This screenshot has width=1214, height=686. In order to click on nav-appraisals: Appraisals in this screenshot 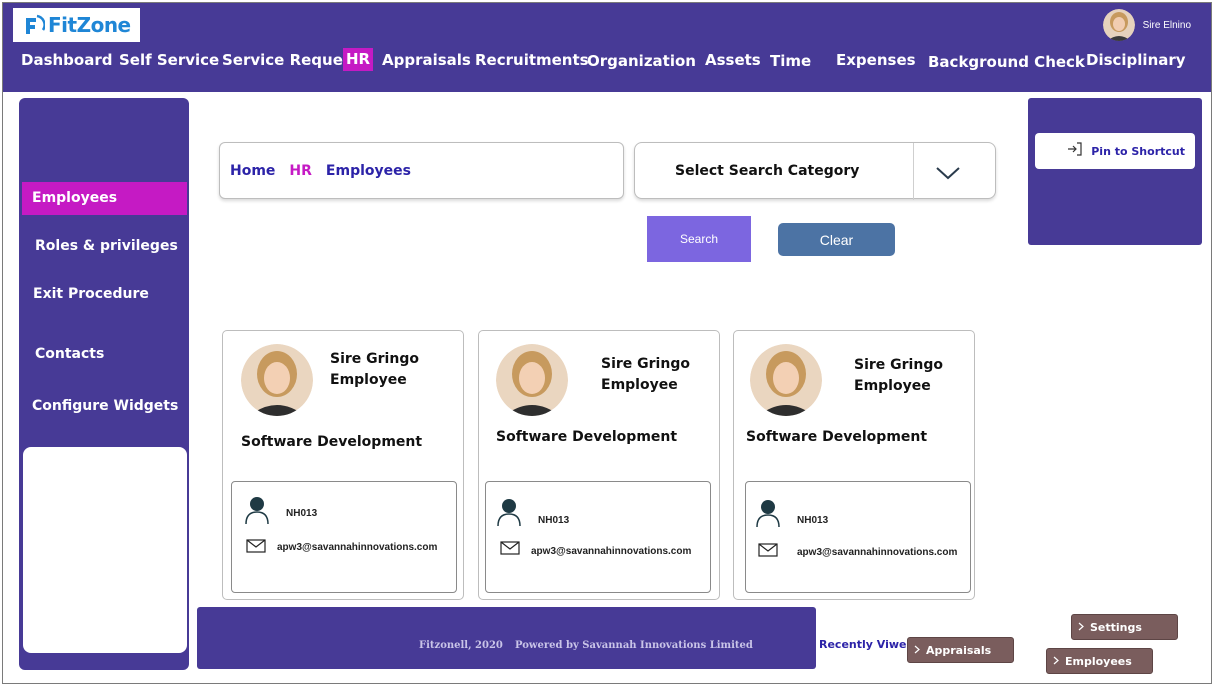, I will do `click(426, 60)`.